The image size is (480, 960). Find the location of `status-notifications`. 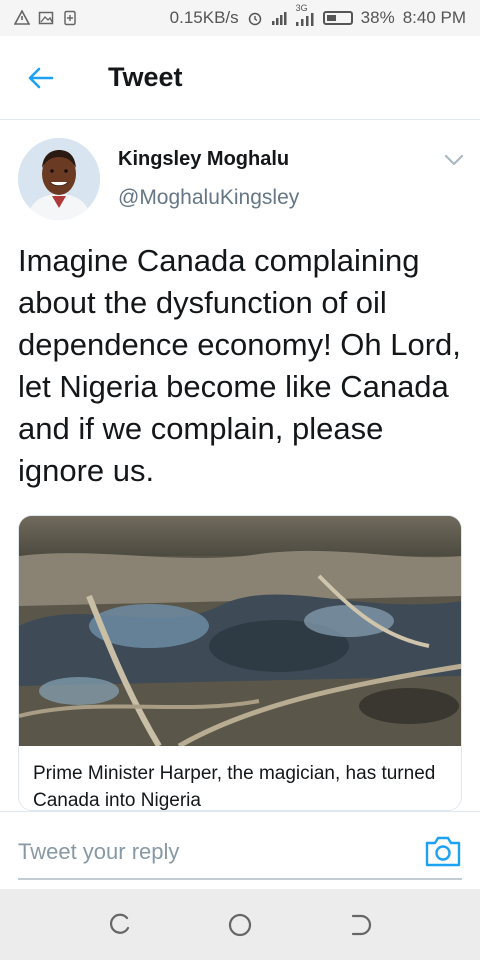

status-notifications is located at coordinates (46, 18).